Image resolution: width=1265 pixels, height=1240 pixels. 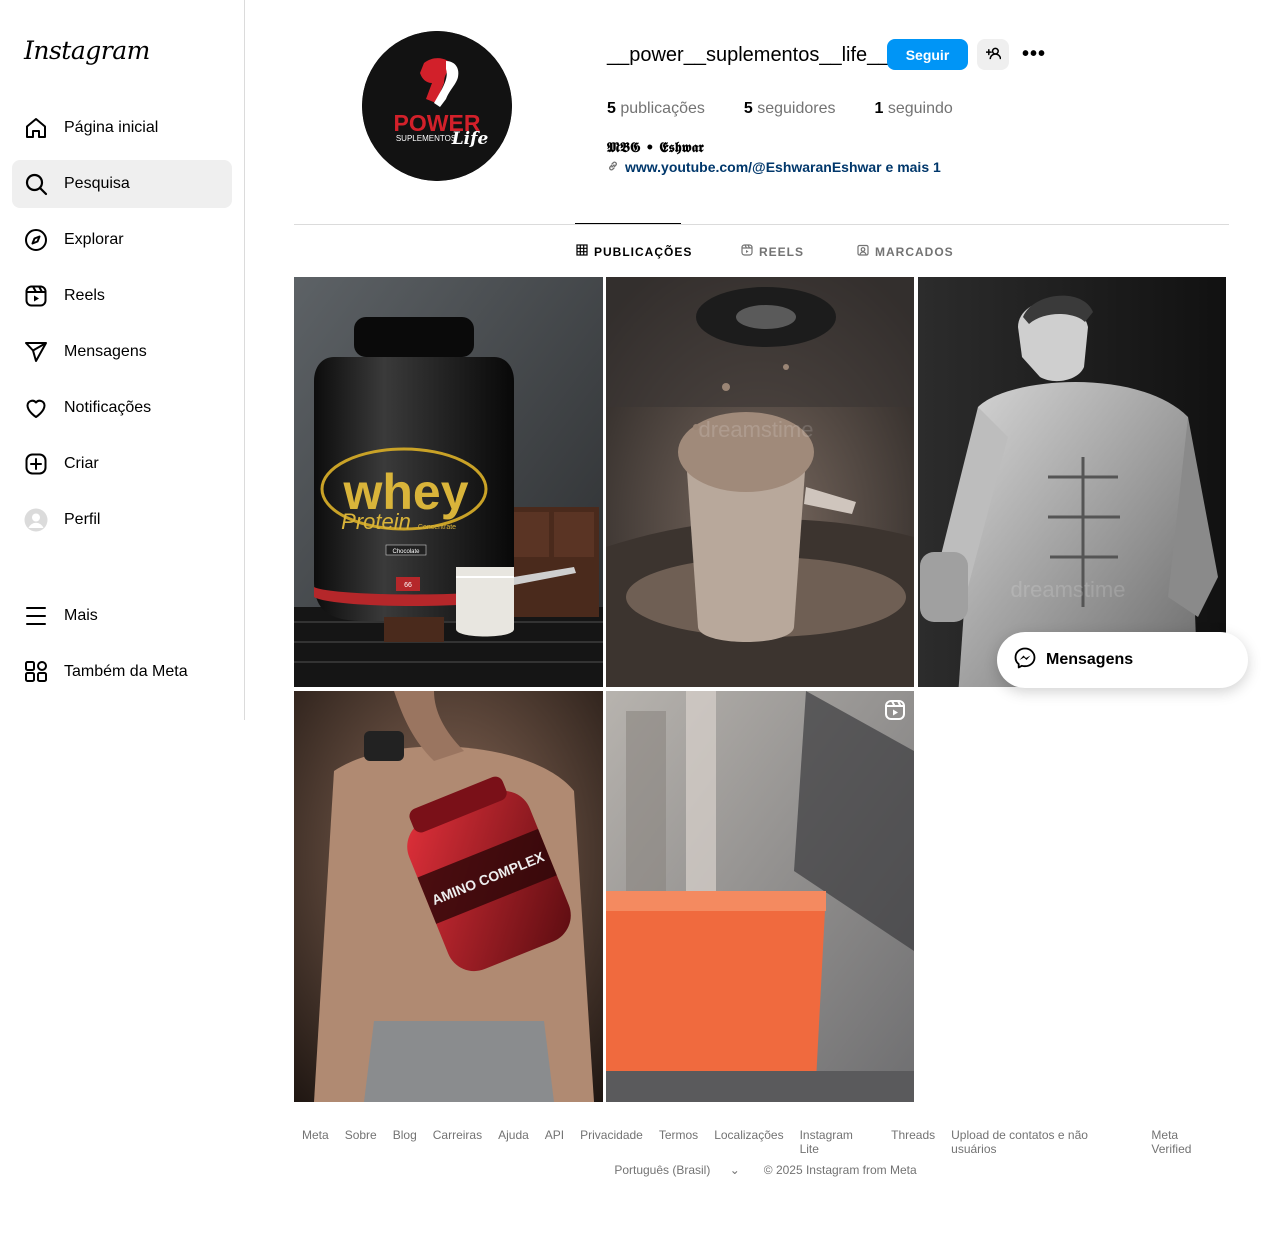 I want to click on bio-name: 𝕸𝕭𝕲 • 𝕰𝖘𝖍𝖜𝖆𝖗, so click(x=655, y=148).